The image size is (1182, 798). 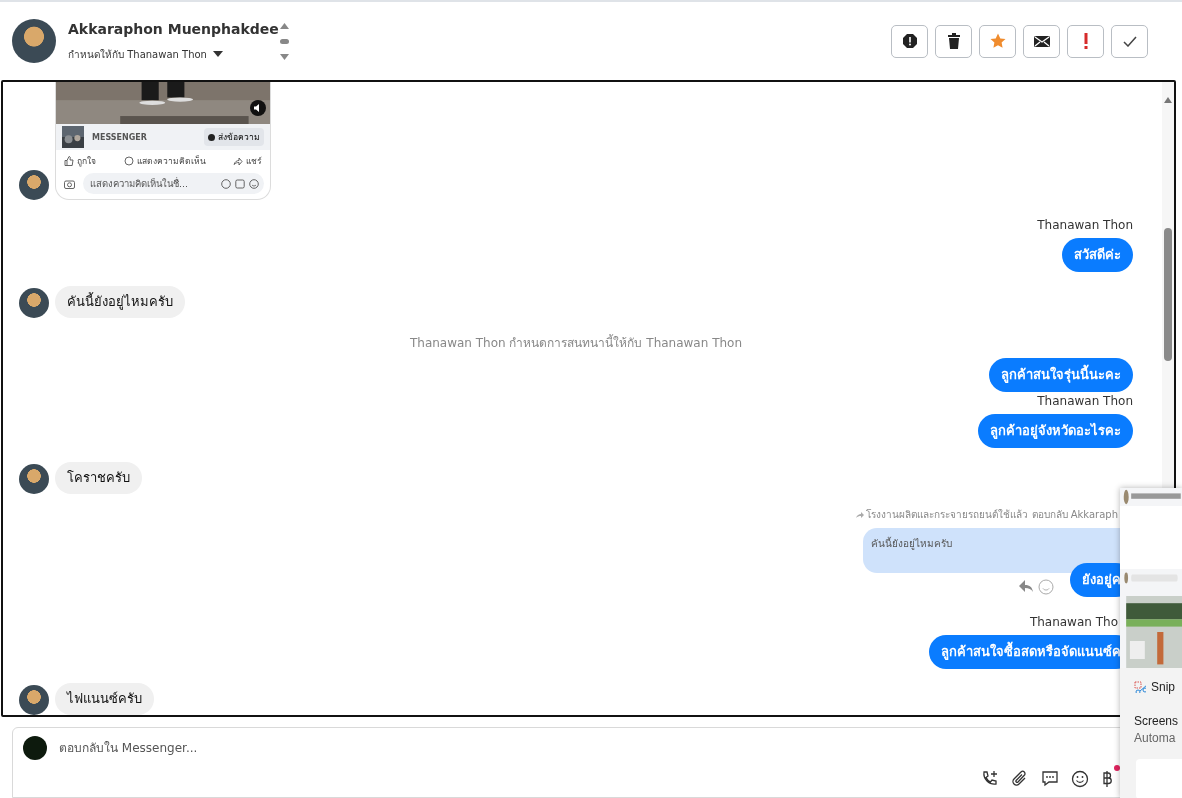 I want to click on caret-icon, so click(x=217, y=54).